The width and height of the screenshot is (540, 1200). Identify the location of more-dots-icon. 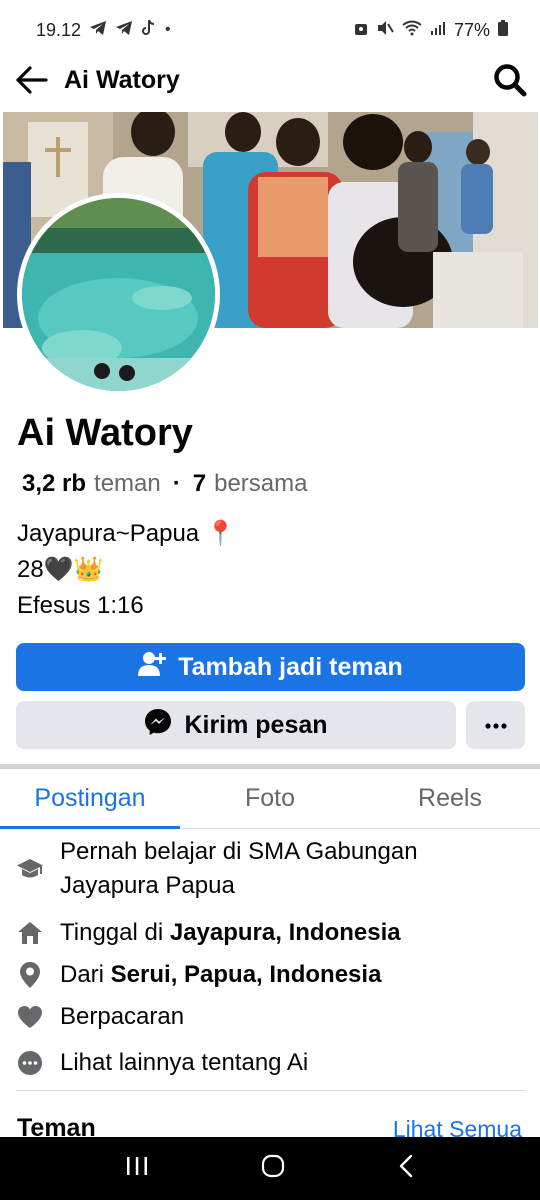
(495, 725).